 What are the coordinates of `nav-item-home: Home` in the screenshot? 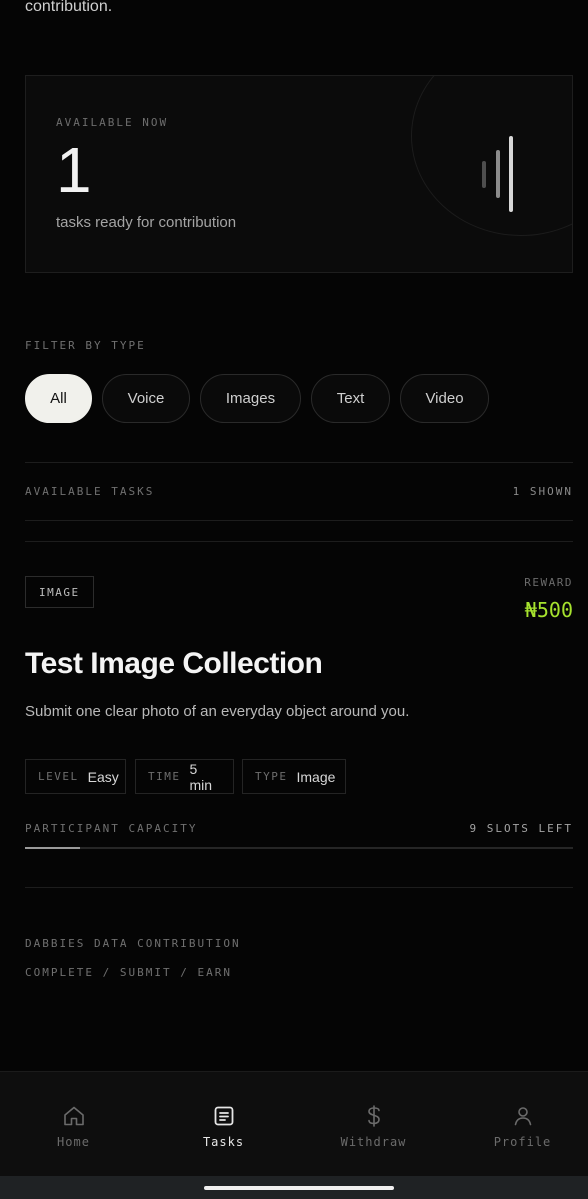 It's located at (73, 1124).